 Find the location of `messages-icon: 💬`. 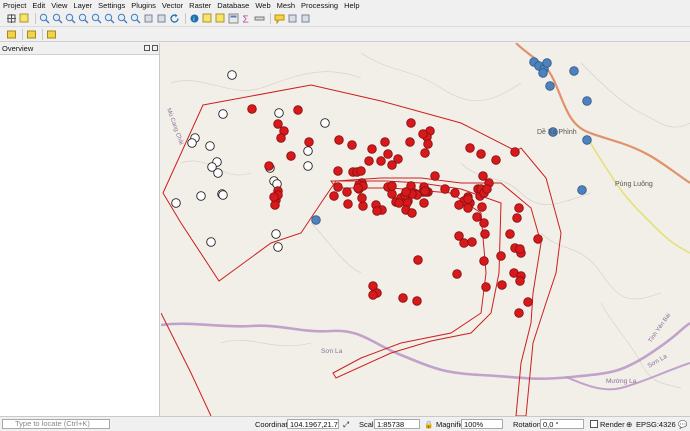

messages-icon: 💬 is located at coordinates (682, 424).